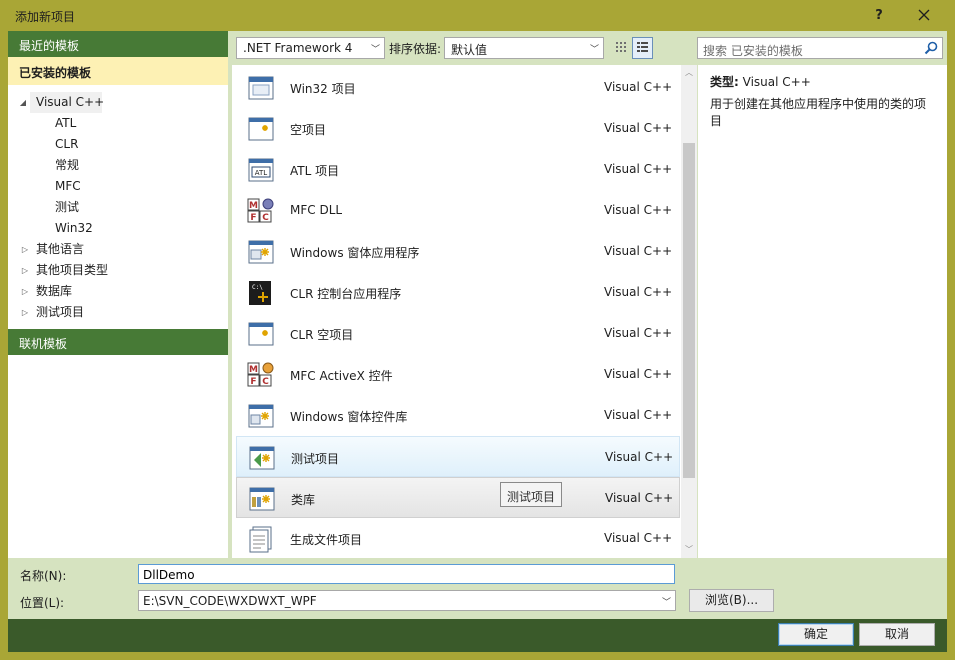  I want to click on list-item: 测试项目 Visual C++, so click(458, 456).